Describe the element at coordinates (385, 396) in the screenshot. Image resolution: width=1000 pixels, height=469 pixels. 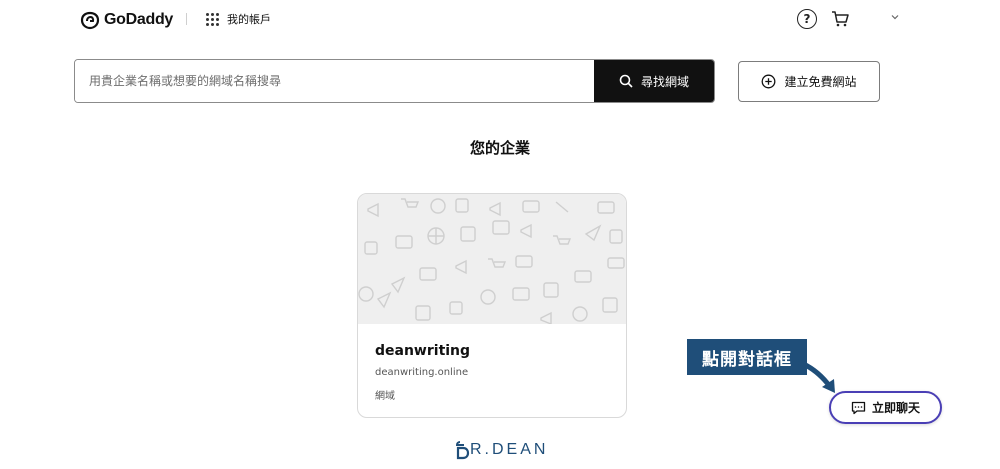
I see `business-product-type: 網域` at that location.